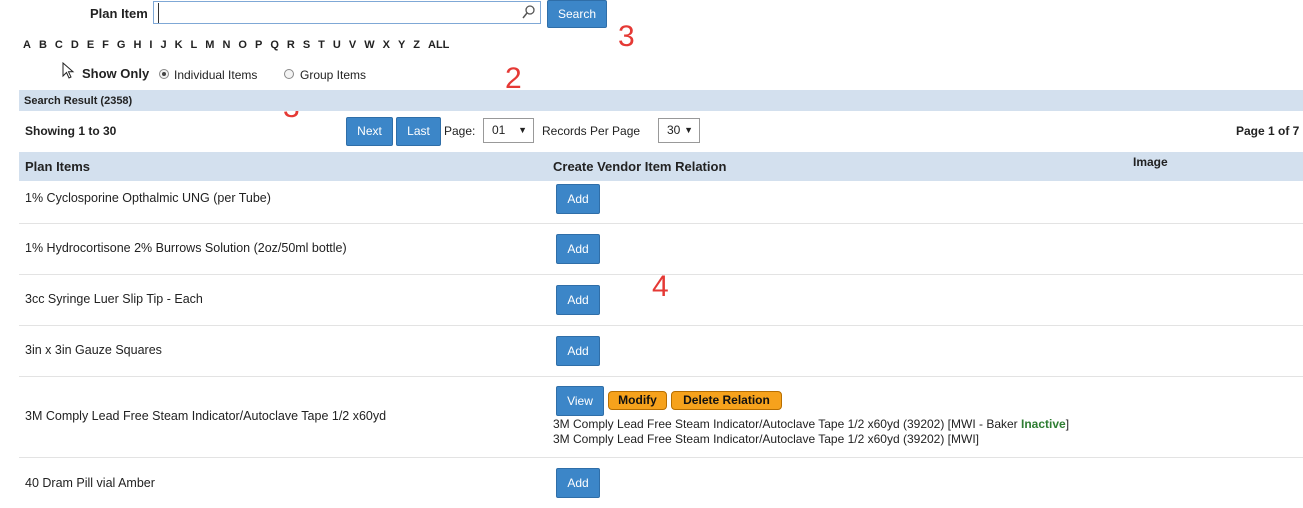 The height and width of the screenshot is (508, 1303). Describe the element at coordinates (1150, 162) in the screenshot. I see `column-header-image: Image` at that location.